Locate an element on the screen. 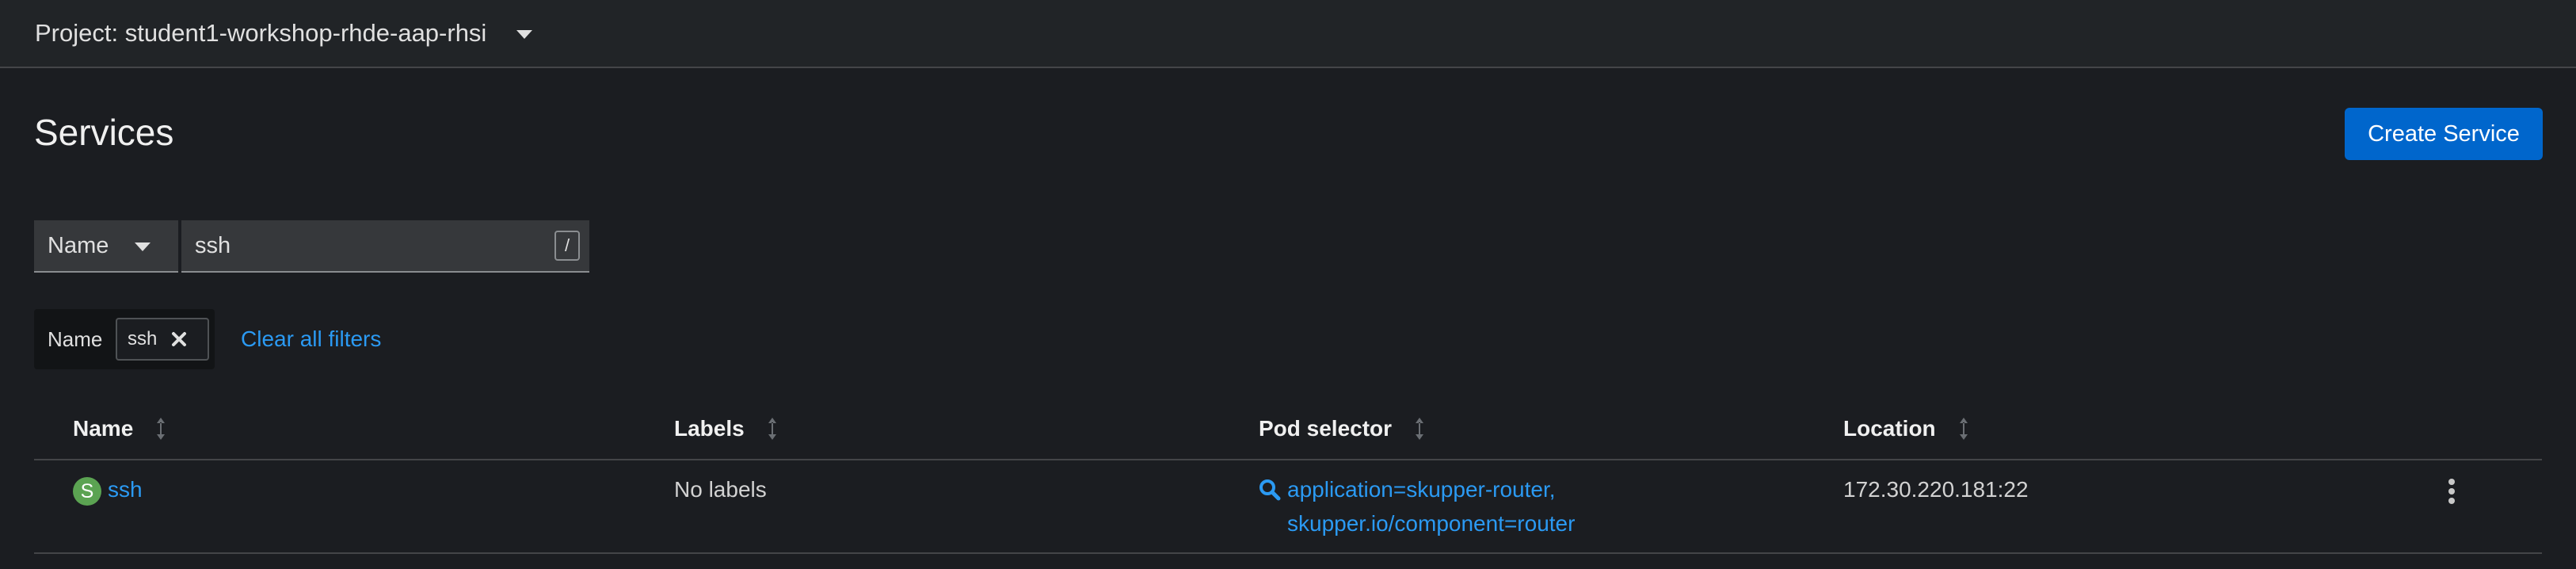  column-header-location: Location is located at coordinates (1906, 429).